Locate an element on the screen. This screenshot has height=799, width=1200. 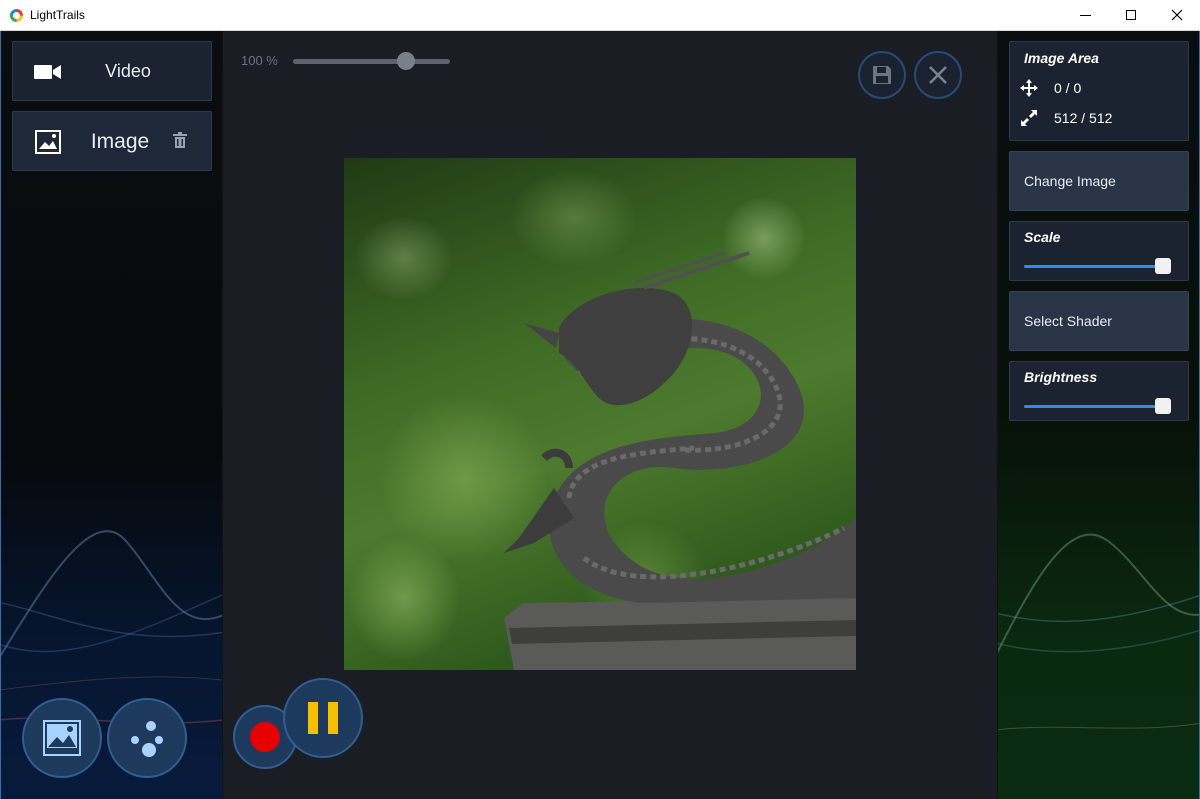
video-camera-icon is located at coordinates (48, 72).